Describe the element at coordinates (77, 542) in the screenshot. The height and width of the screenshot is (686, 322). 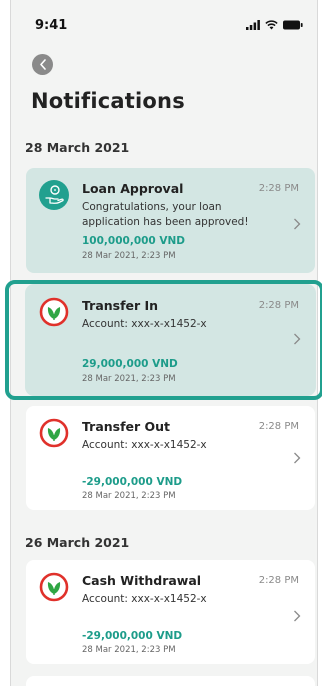
I see `section-date-header: 26 March 2021` at that location.